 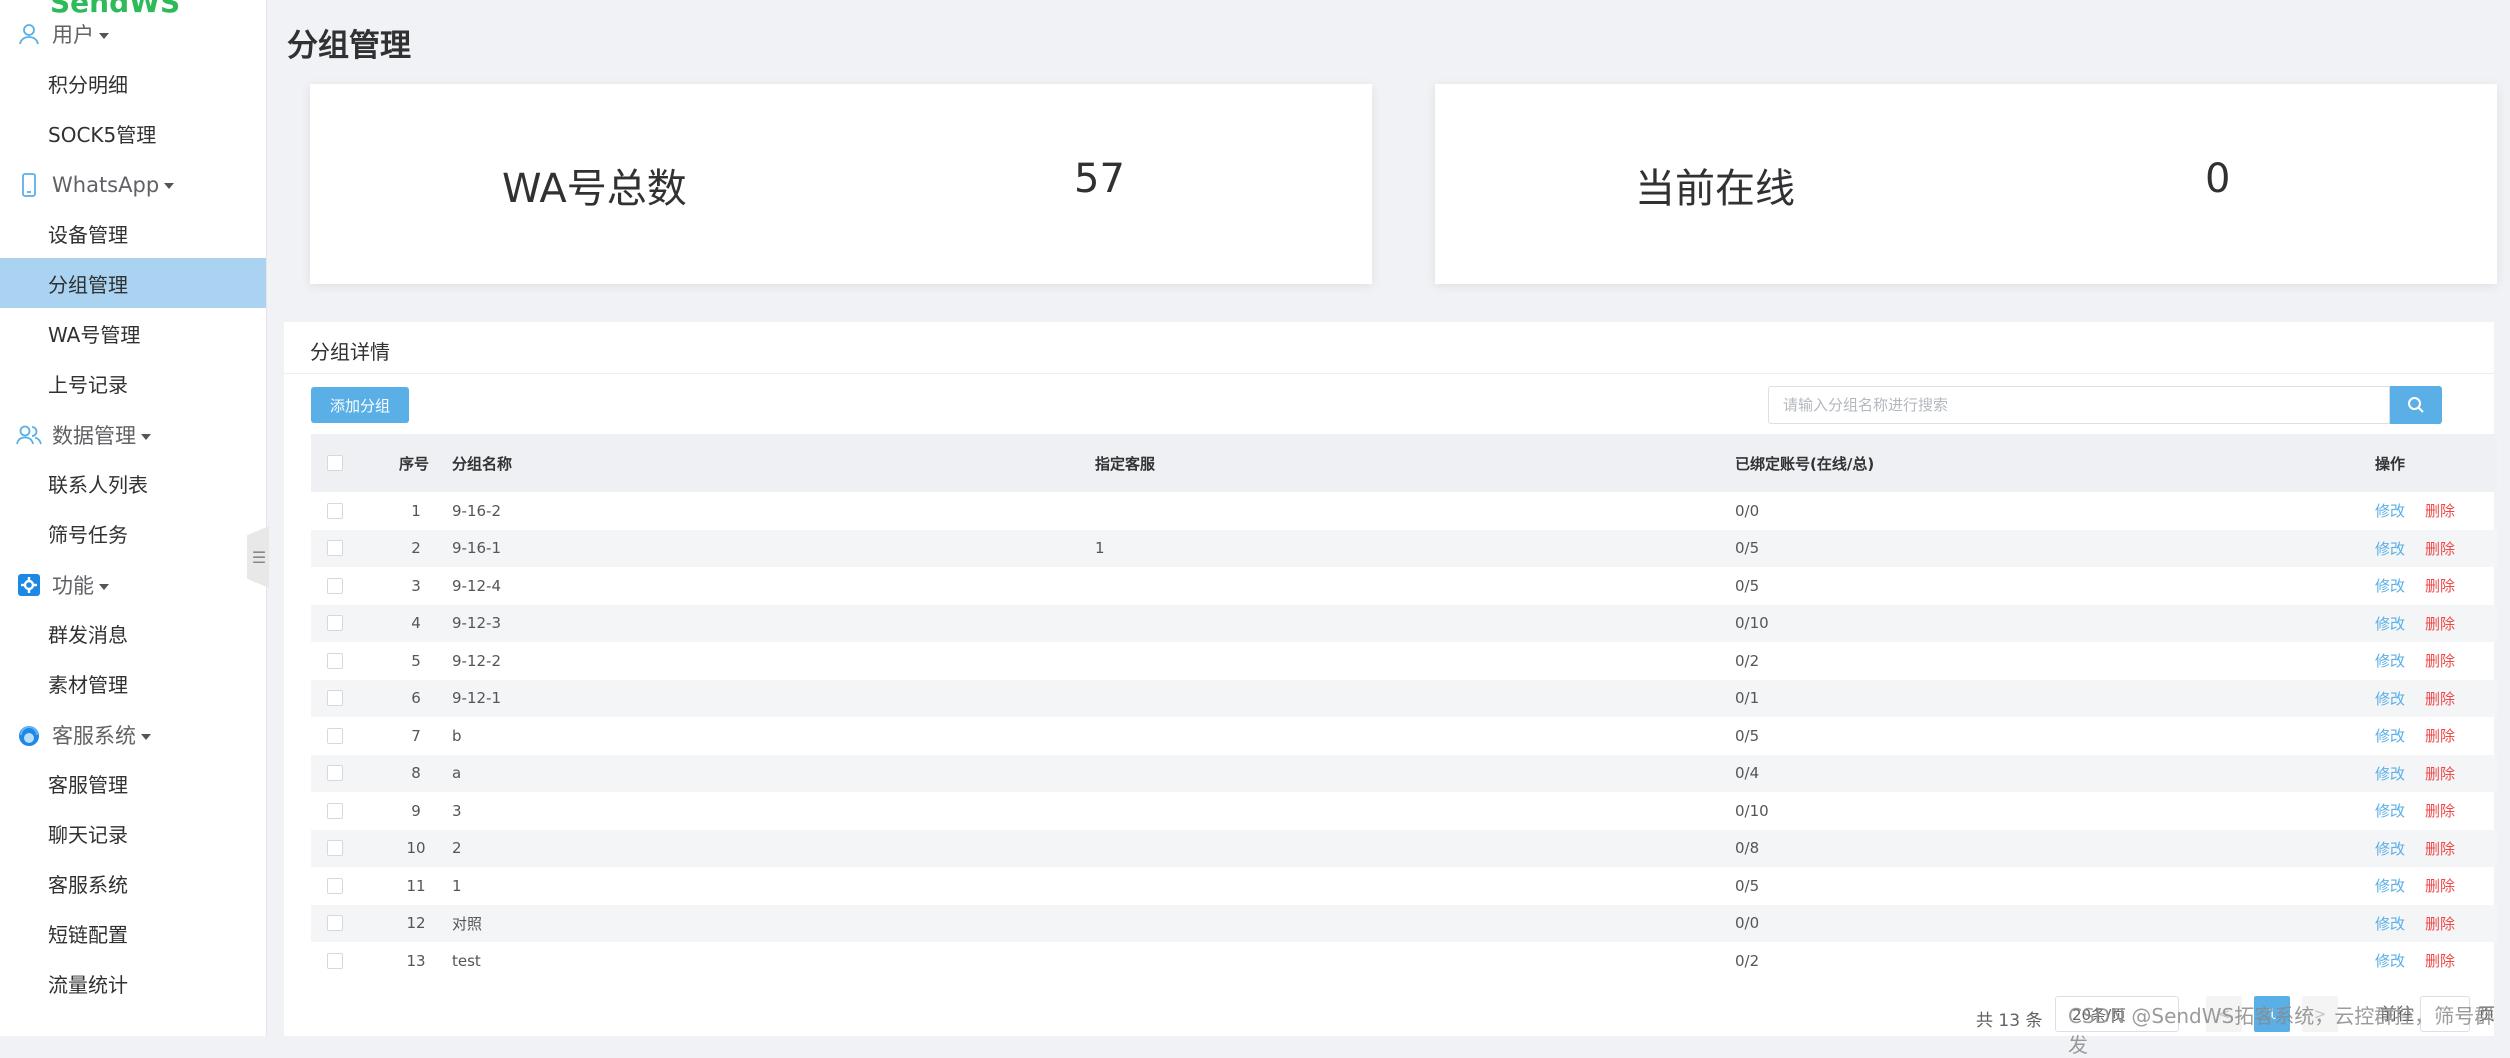 I want to click on sidebar-item-points: 积分明细, so click(x=133, y=83).